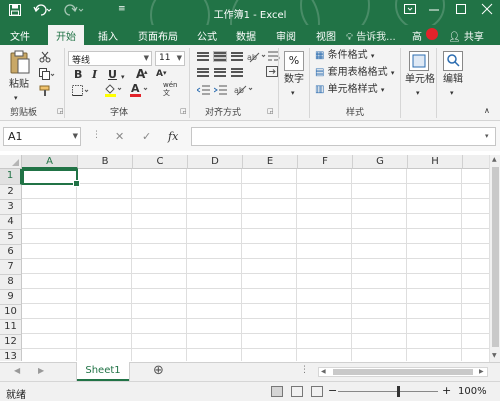 The height and width of the screenshot is (401, 500). I want to click on tab-splitter-icon: ⋮, so click(304, 370).